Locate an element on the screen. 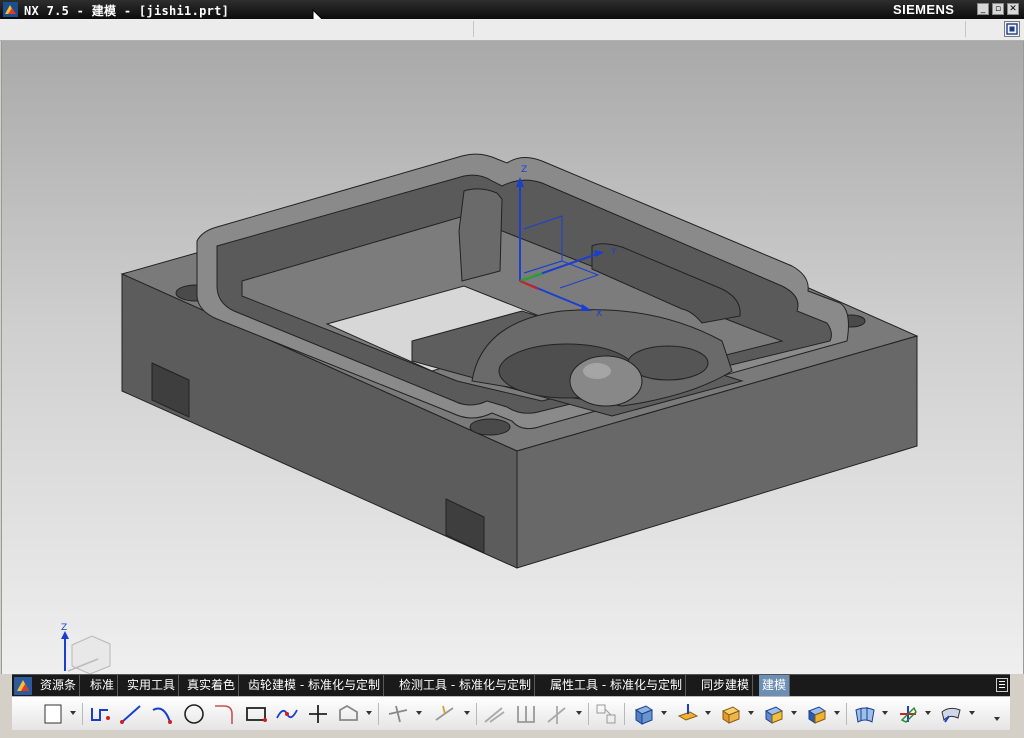  siemens-logo: SIEMENS is located at coordinates (924, 9).